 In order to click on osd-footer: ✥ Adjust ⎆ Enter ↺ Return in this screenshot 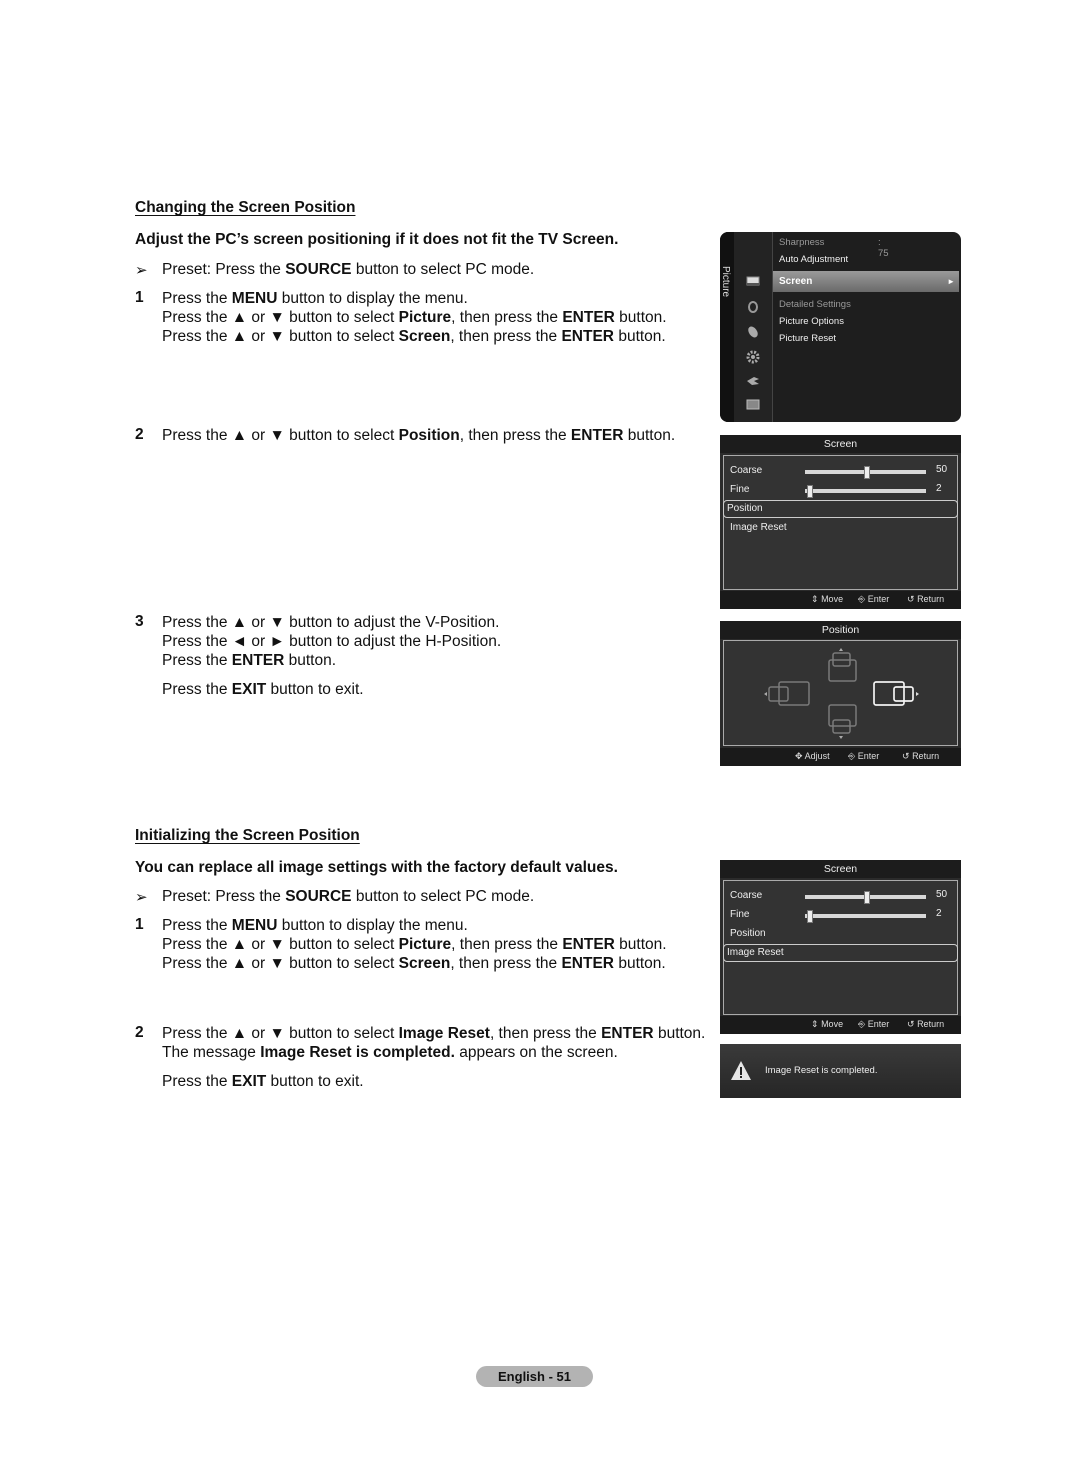, I will do `click(840, 757)`.